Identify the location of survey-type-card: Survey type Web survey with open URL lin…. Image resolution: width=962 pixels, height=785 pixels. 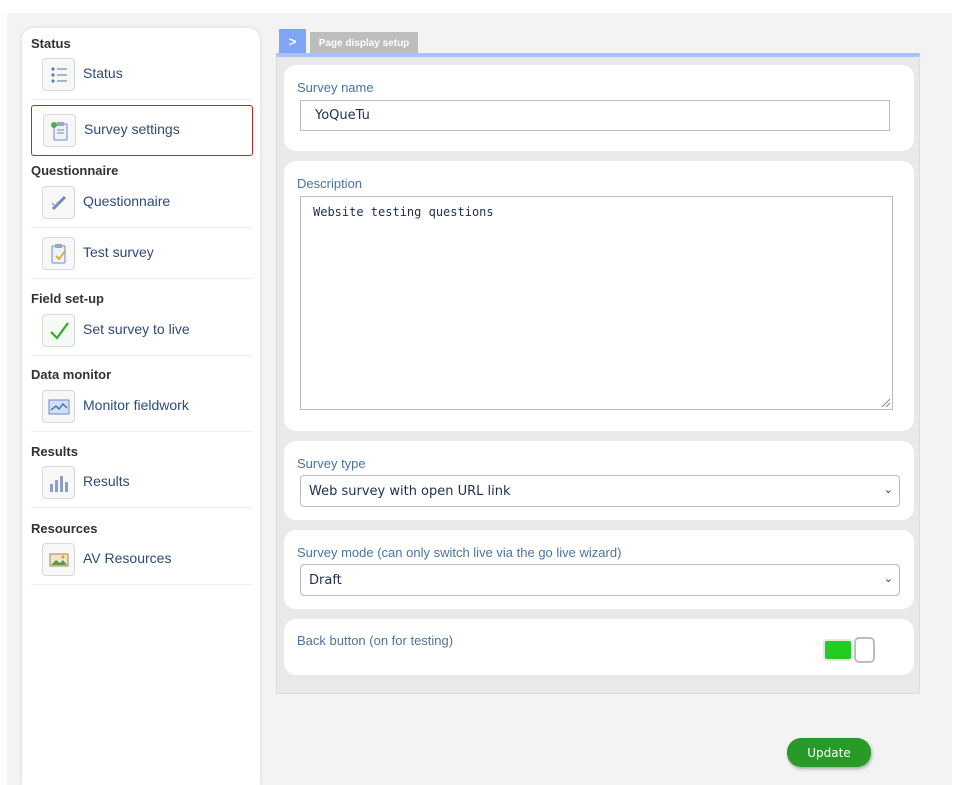
(599, 480).